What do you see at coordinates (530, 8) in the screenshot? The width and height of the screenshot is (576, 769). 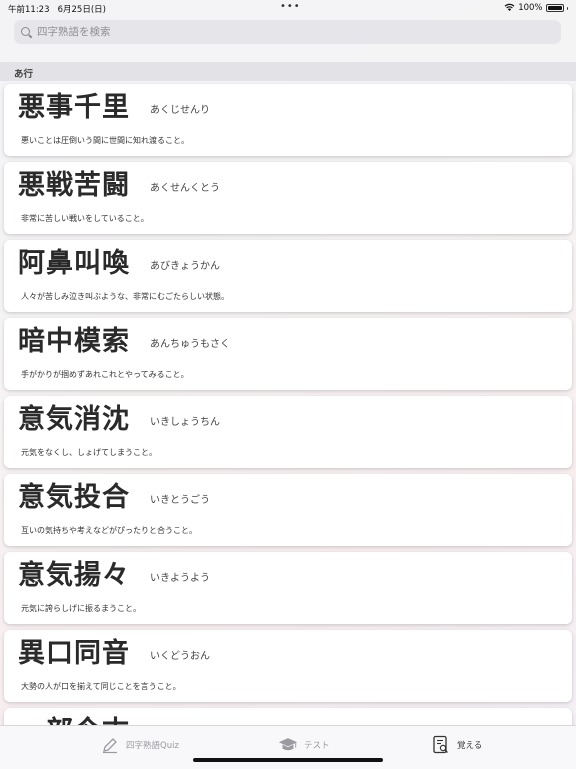 I see `battery-percentage: 100%` at bounding box center [530, 8].